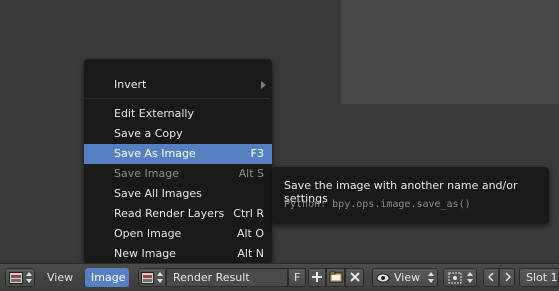  I want to click on folder-icon, so click(336, 277).